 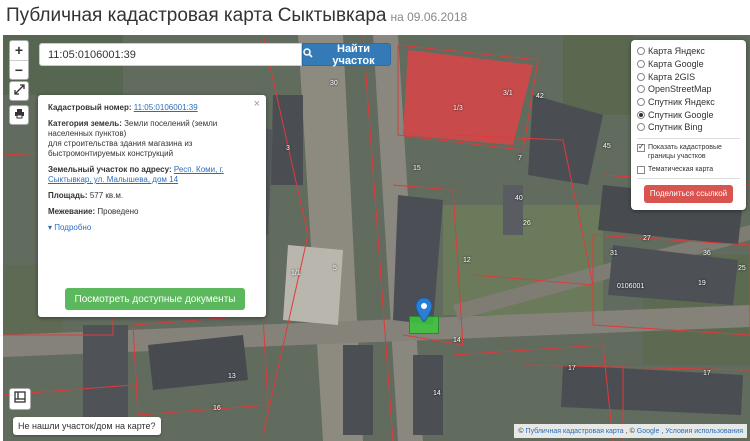 What do you see at coordinates (702, 283) in the screenshot?
I see `map-label: 19` at bounding box center [702, 283].